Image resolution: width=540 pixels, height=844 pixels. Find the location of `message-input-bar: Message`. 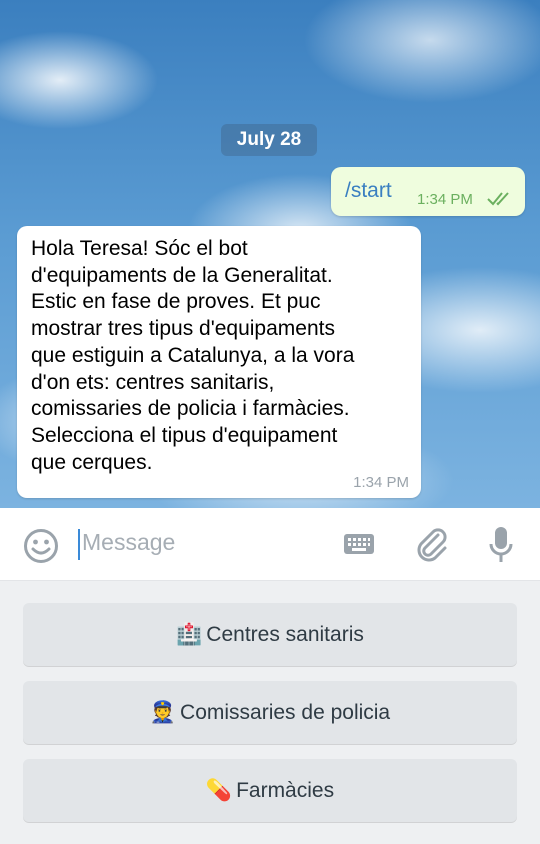

message-input-bar: Message is located at coordinates (270, 544).